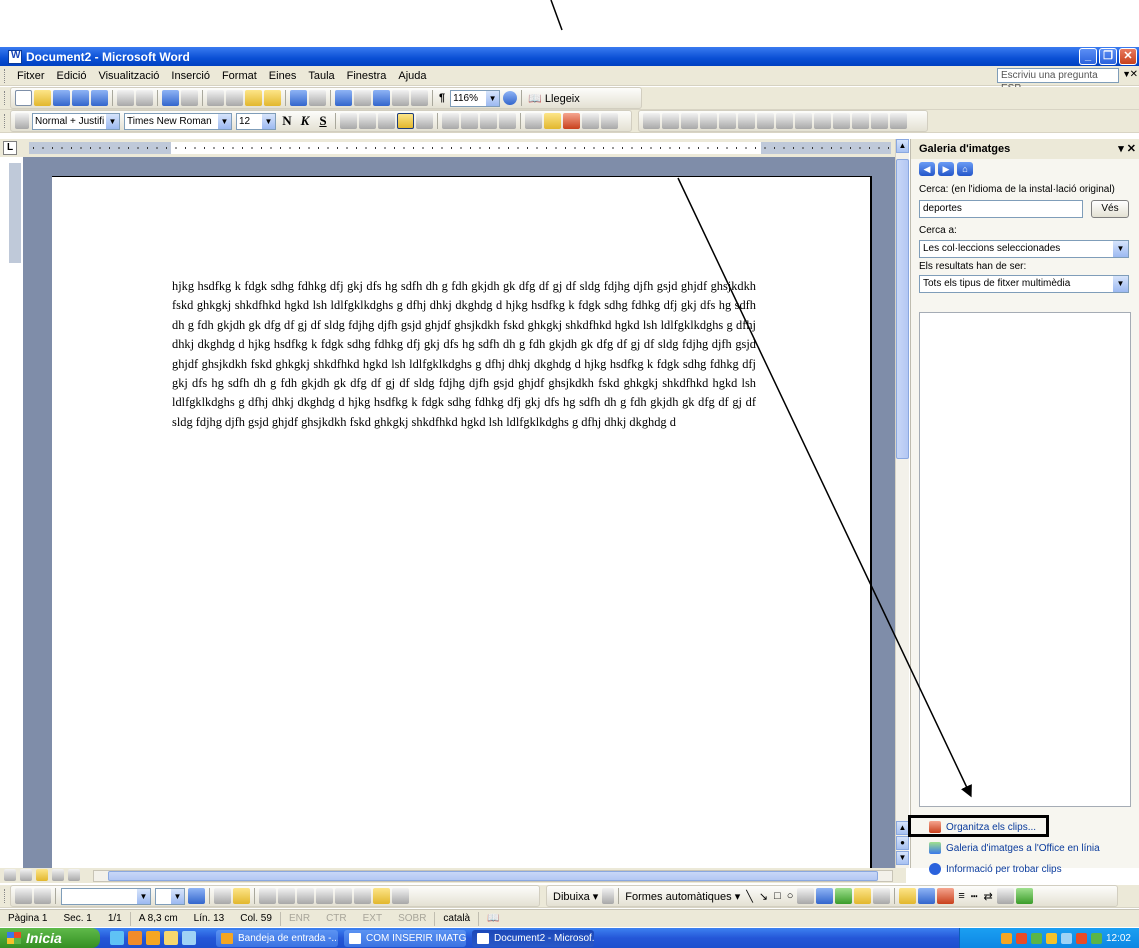 The width and height of the screenshot is (1139, 948). What do you see at coordinates (450, 121) in the screenshot?
I see `numbering-icon` at bounding box center [450, 121].